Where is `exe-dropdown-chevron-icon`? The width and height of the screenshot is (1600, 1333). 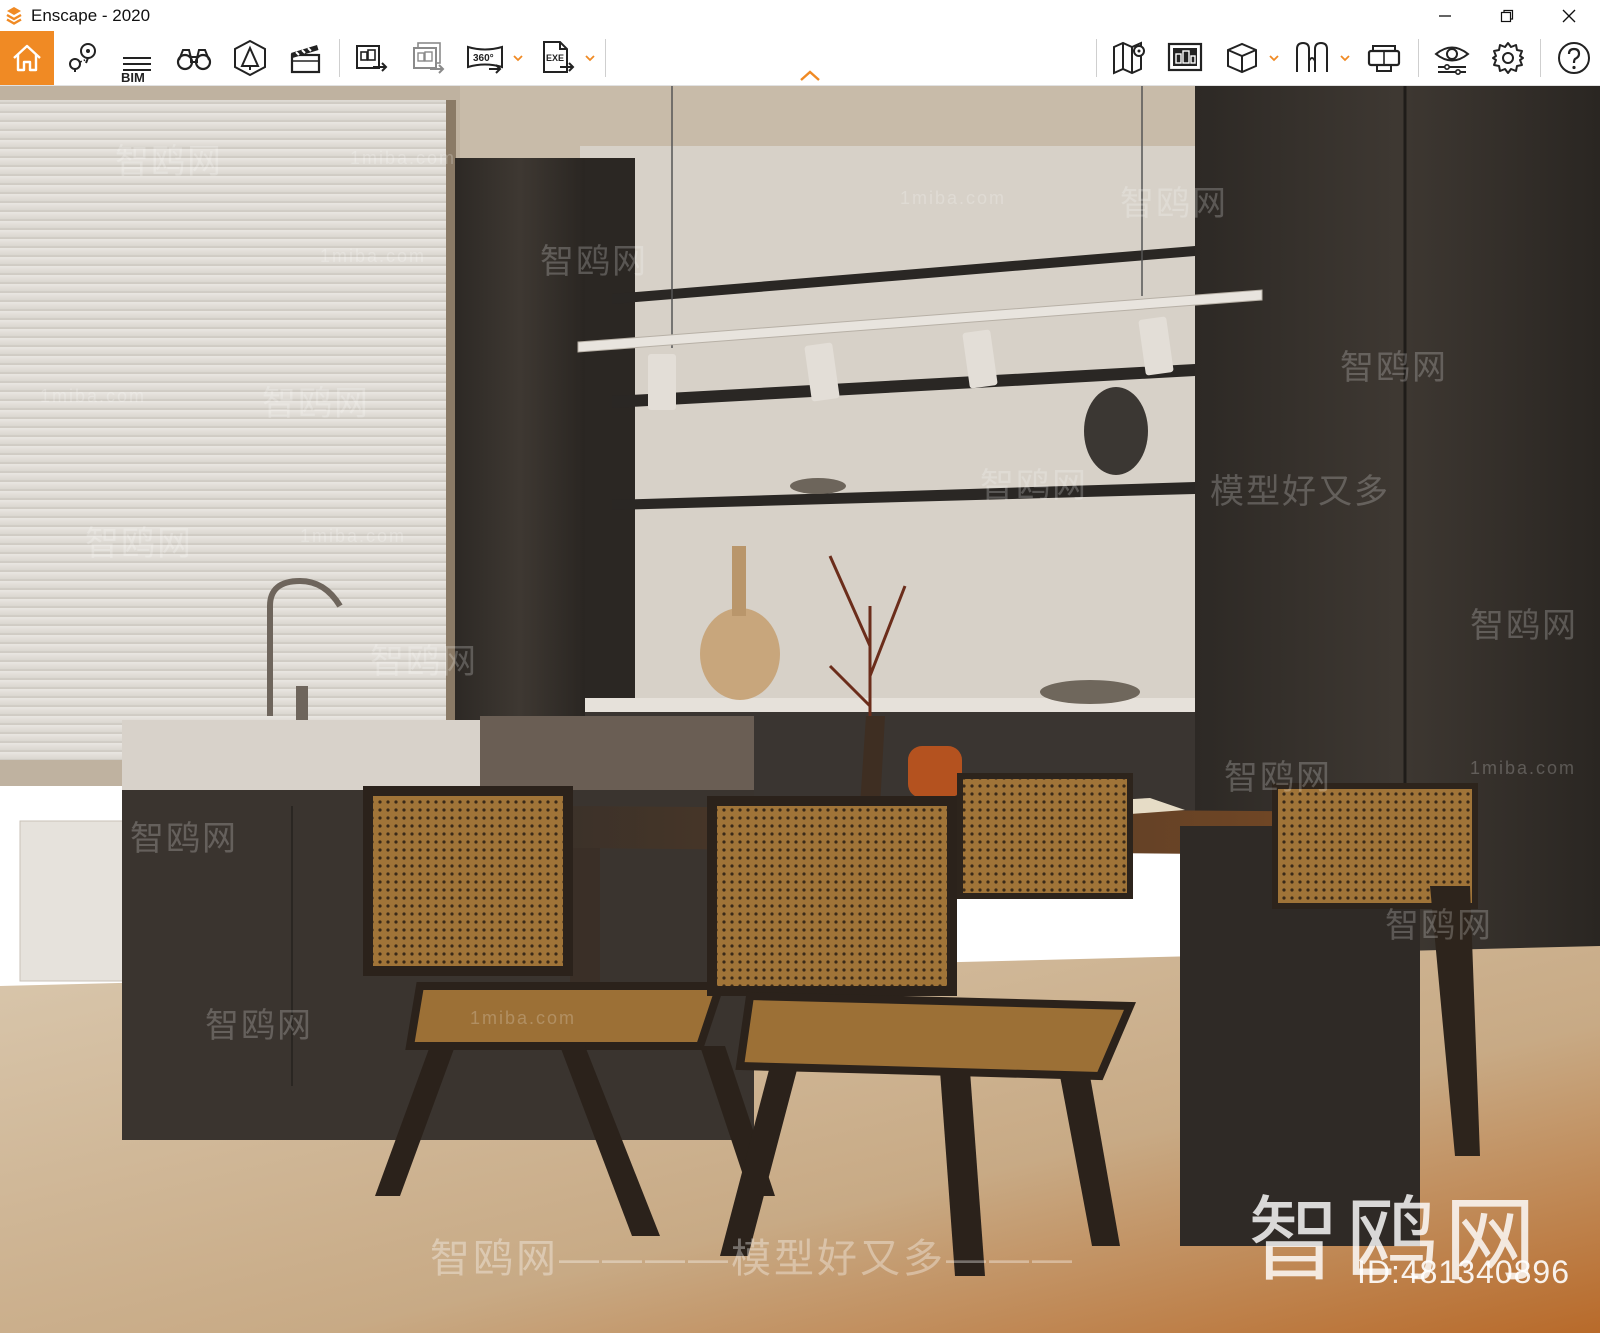 exe-dropdown-chevron-icon is located at coordinates (590, 58).